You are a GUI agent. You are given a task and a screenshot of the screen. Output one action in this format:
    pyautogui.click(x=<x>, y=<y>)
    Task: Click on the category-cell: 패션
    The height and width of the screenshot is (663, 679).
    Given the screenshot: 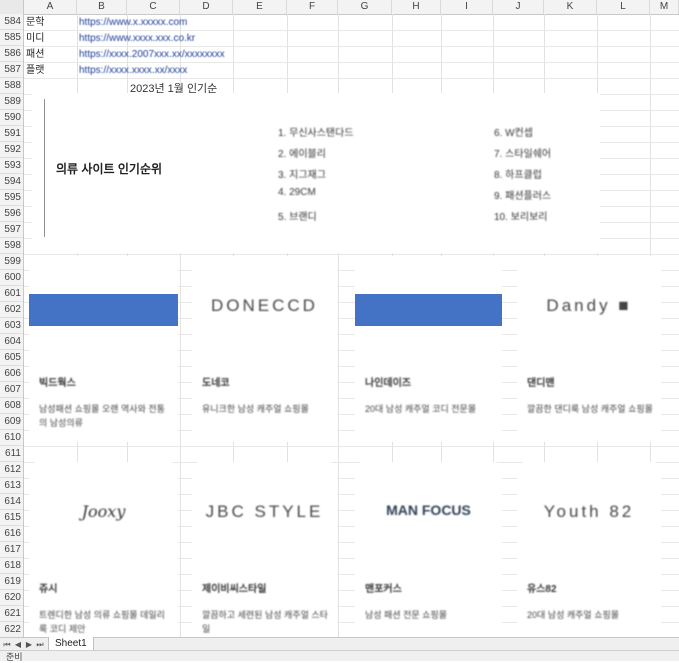 What is the action you would take?
    pyautogui.click(x=35, y=54)
    